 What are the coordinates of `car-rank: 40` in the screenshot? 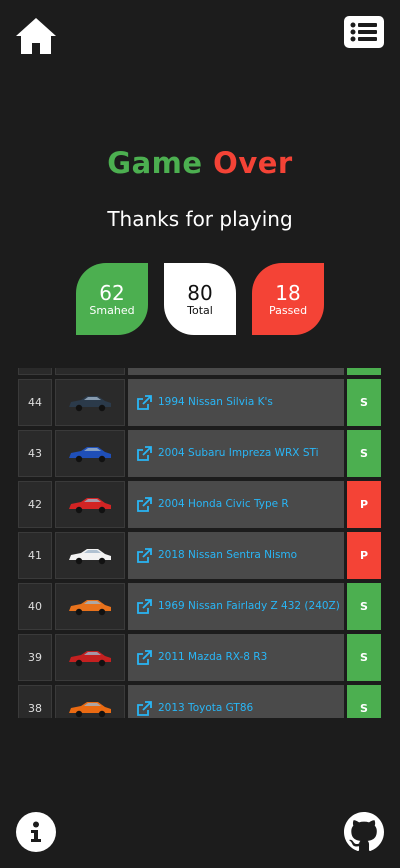 It's located at (35, 606).